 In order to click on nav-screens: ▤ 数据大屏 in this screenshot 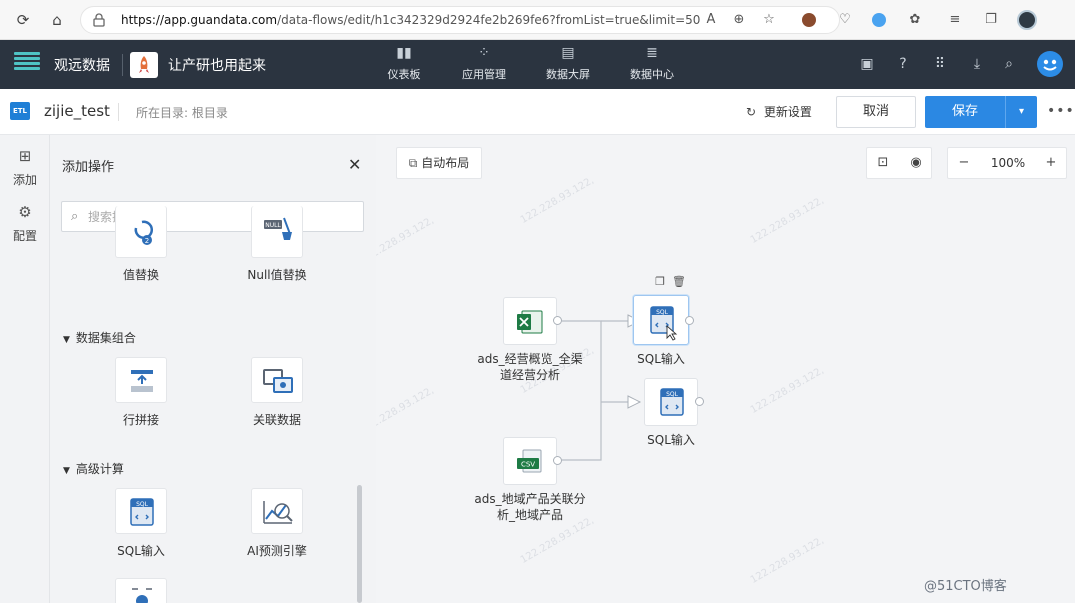, I will do `click(568, 63)`.